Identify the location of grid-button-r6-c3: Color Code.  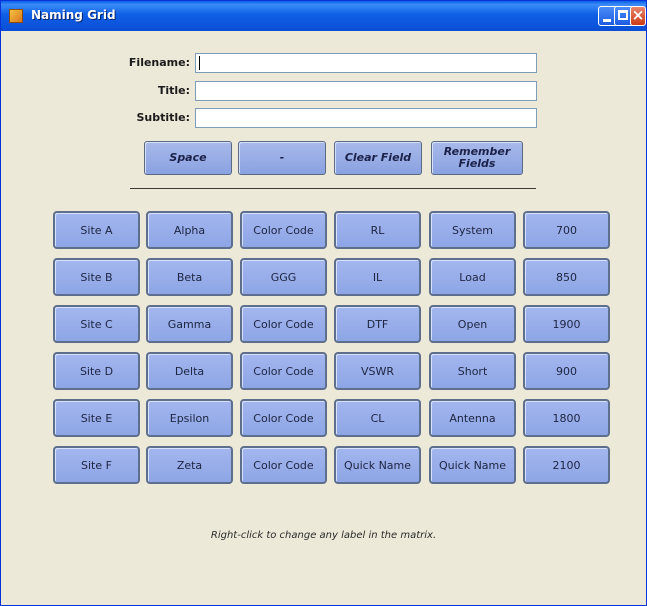
(283, 465).